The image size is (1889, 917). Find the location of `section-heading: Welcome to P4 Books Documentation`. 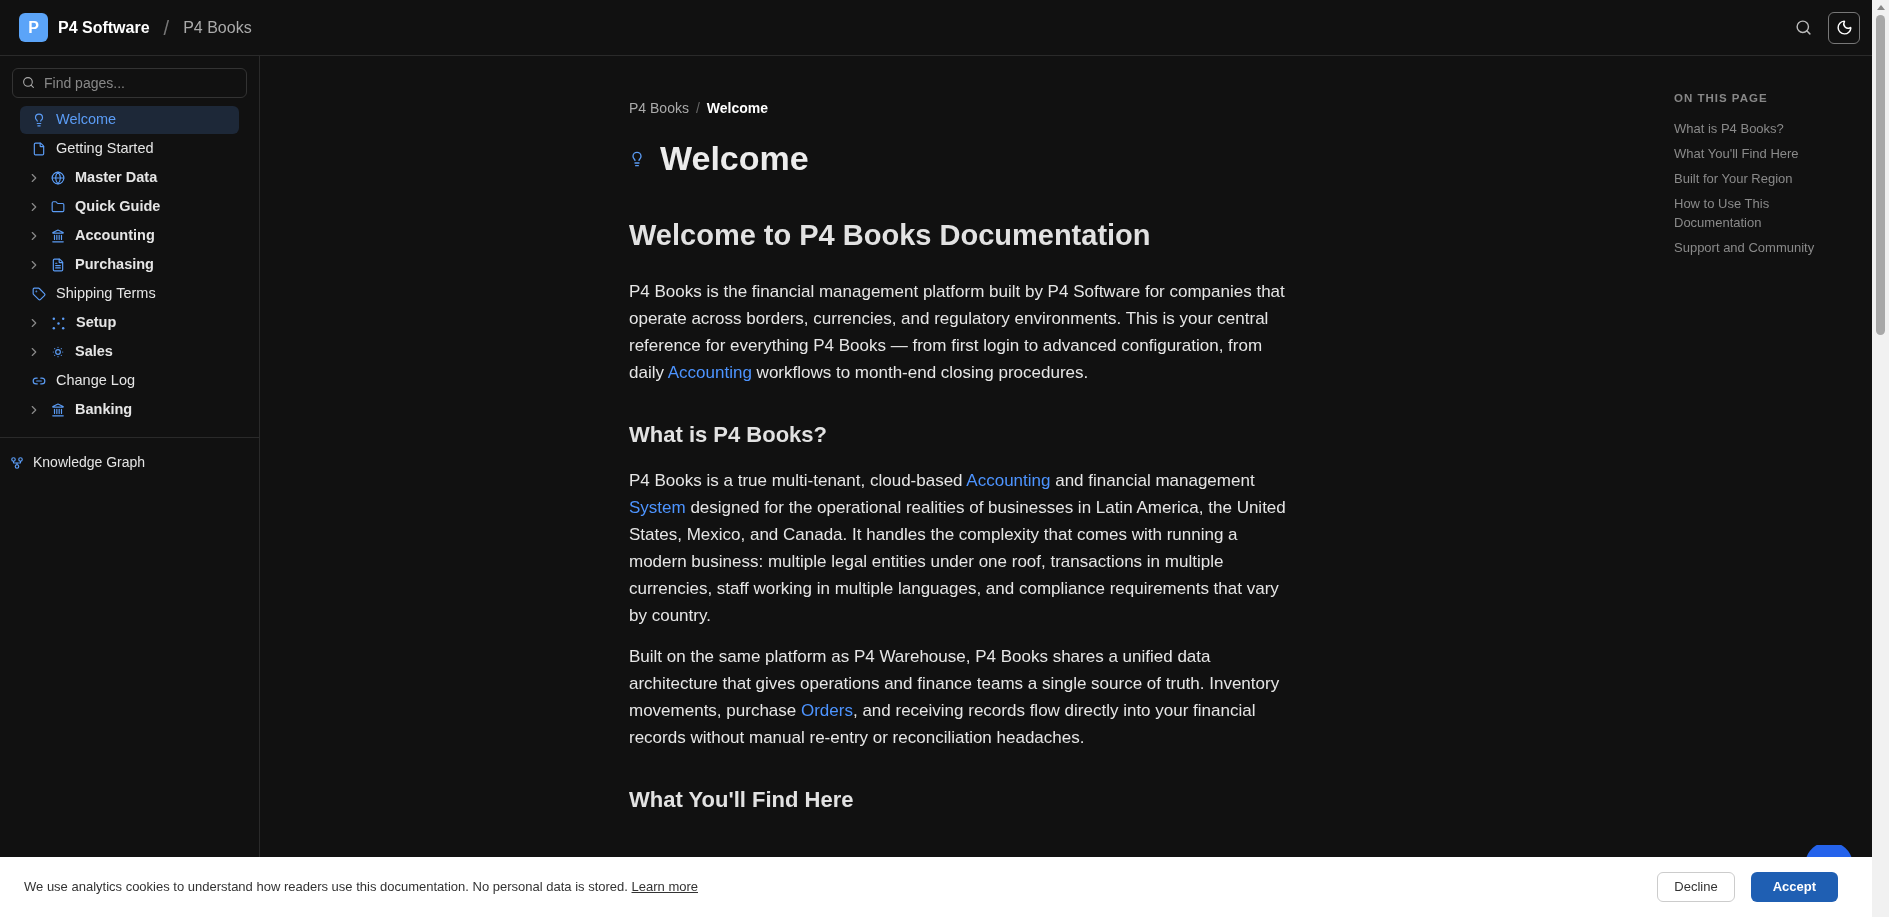

section-heading: Welcome to P4 Books Documentation is located at coordinates (890, 235).